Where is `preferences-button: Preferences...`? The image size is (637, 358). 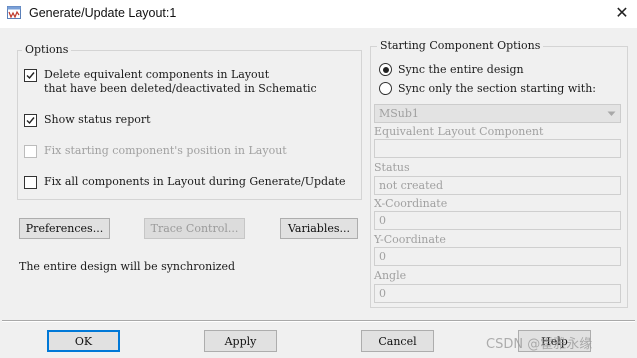 preferences-button: Preferences... is located at coordinates (64, 228).